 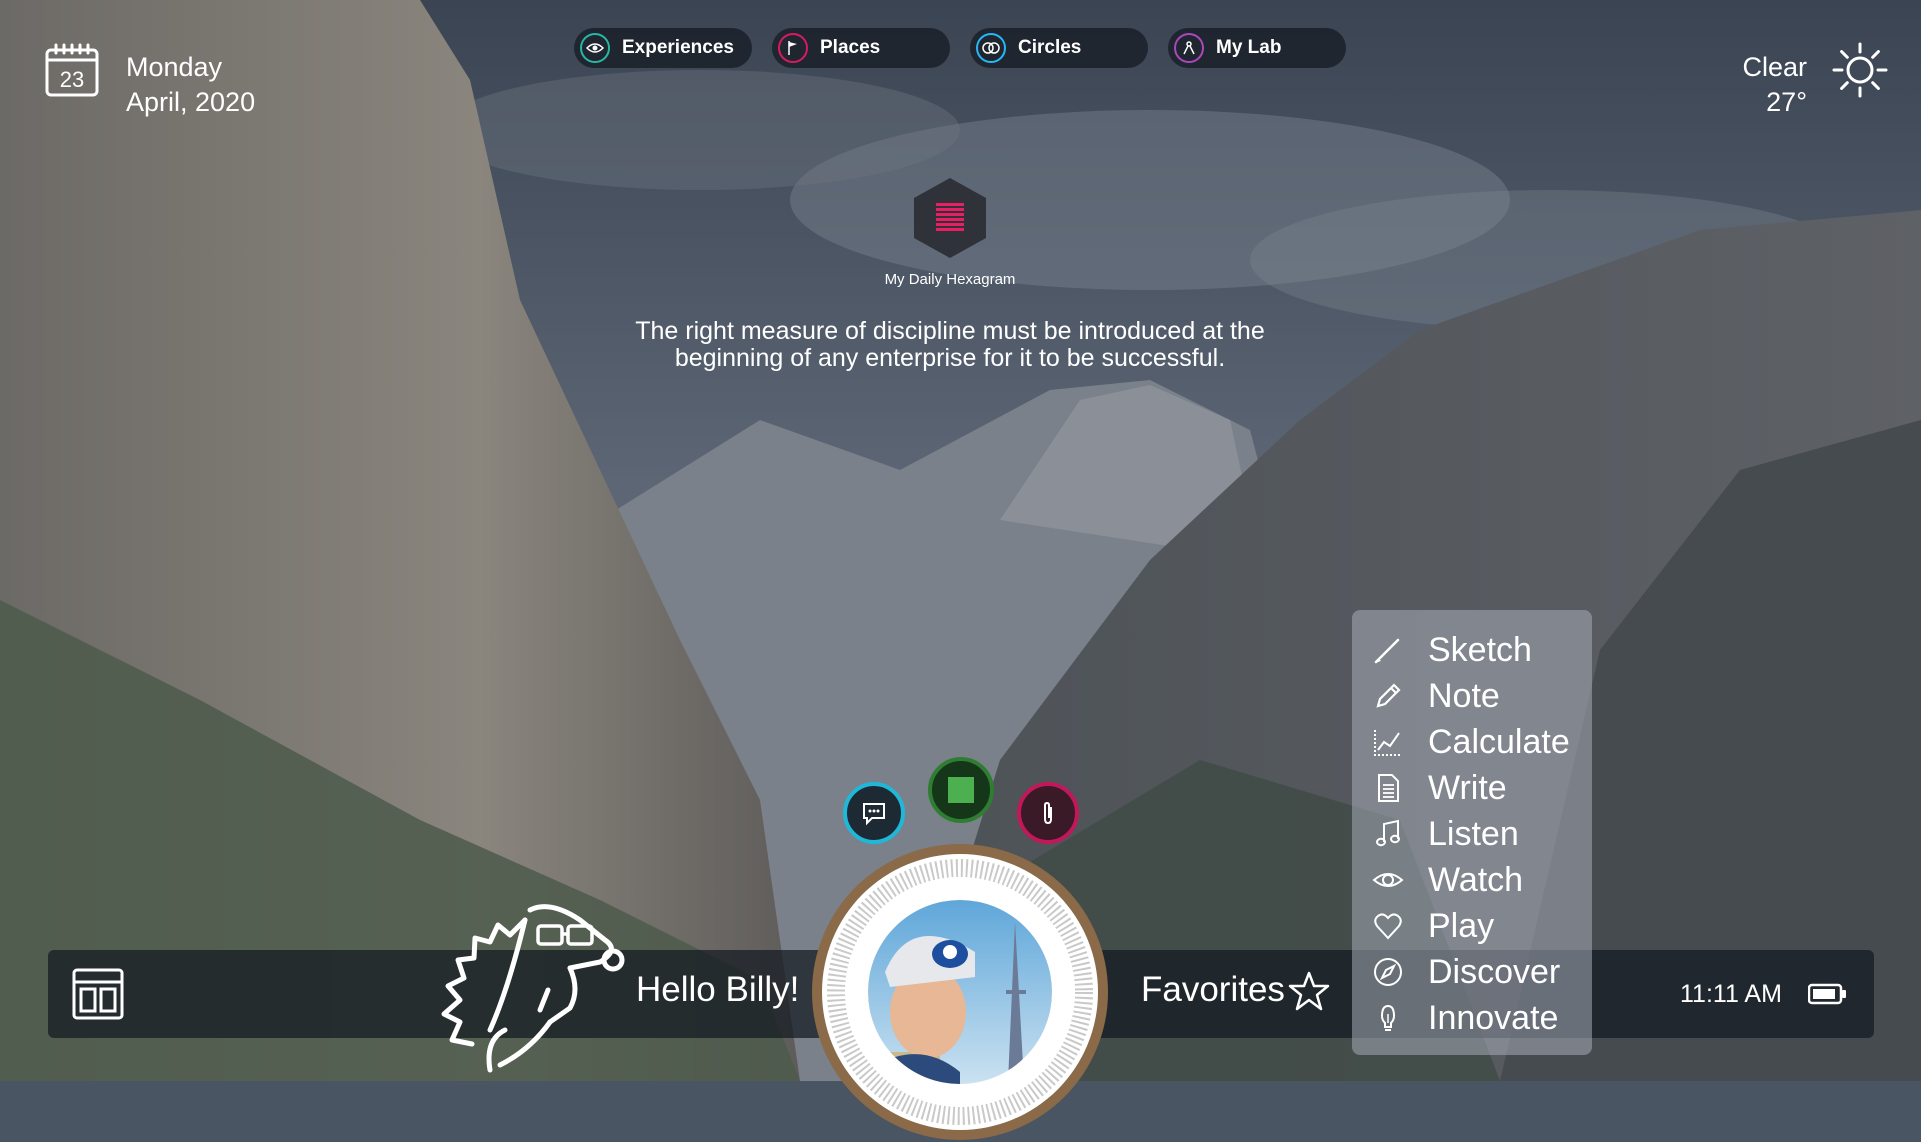 What do you see at coordinates (850, 47) in the screenshot?
I see `tab-label: Places` at bounding box center [850, 47].